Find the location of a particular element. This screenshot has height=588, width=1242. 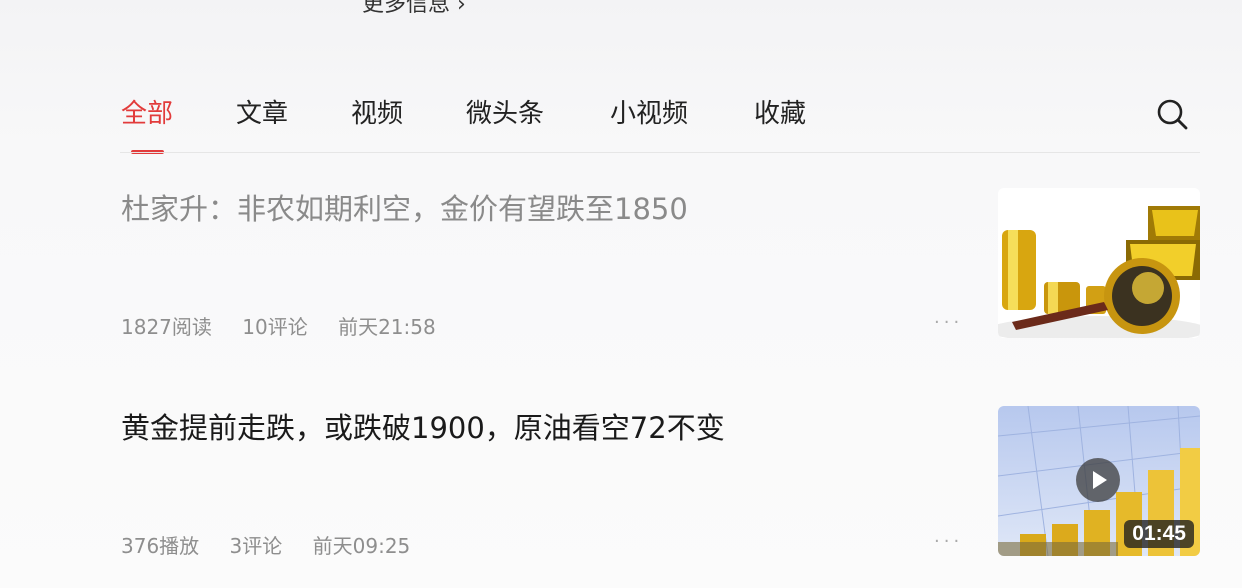

comment-count: 3评论 is located at coordinates (256, 546).